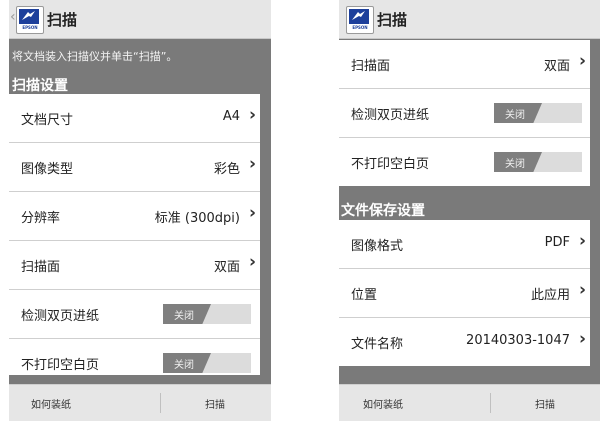 This screenshot has height=421, width=600. I want to click on row-location: 位置 此应用 ›, so click(464, 293).